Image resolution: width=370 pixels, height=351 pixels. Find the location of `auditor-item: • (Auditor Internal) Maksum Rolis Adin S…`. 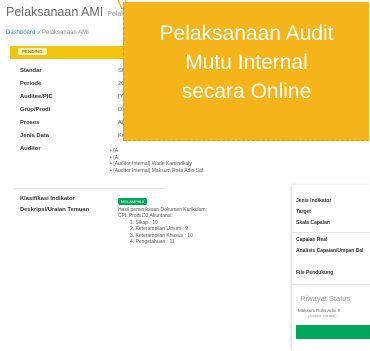

auditor-item: • (Auditor Internal) Maksum Rolis Adin S… is located at coordinates (157, 170).